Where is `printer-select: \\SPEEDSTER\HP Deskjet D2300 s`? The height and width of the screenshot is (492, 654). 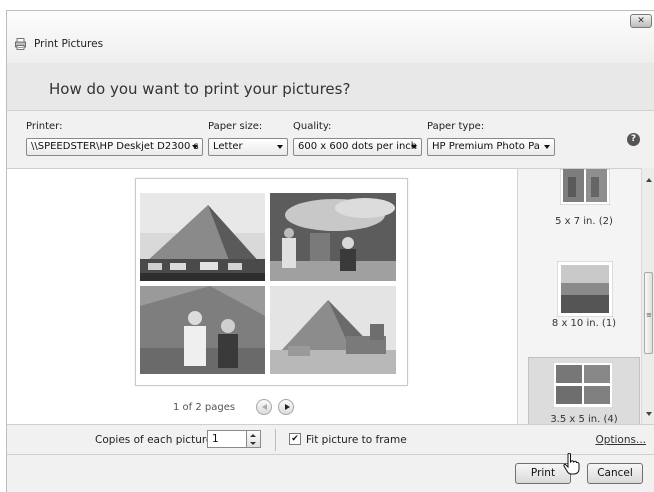
printer-select: \\SPEEDSTER\HP Deskjet D2300 s is located at coordinates (114, 147).